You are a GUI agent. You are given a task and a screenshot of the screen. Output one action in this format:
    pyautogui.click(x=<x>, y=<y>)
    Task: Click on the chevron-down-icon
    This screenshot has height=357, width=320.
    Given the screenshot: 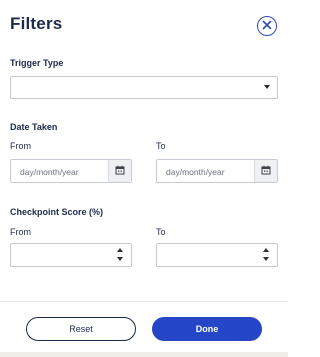 What is the action you would take?
    pyautogui.click(x=267, y=87)
    